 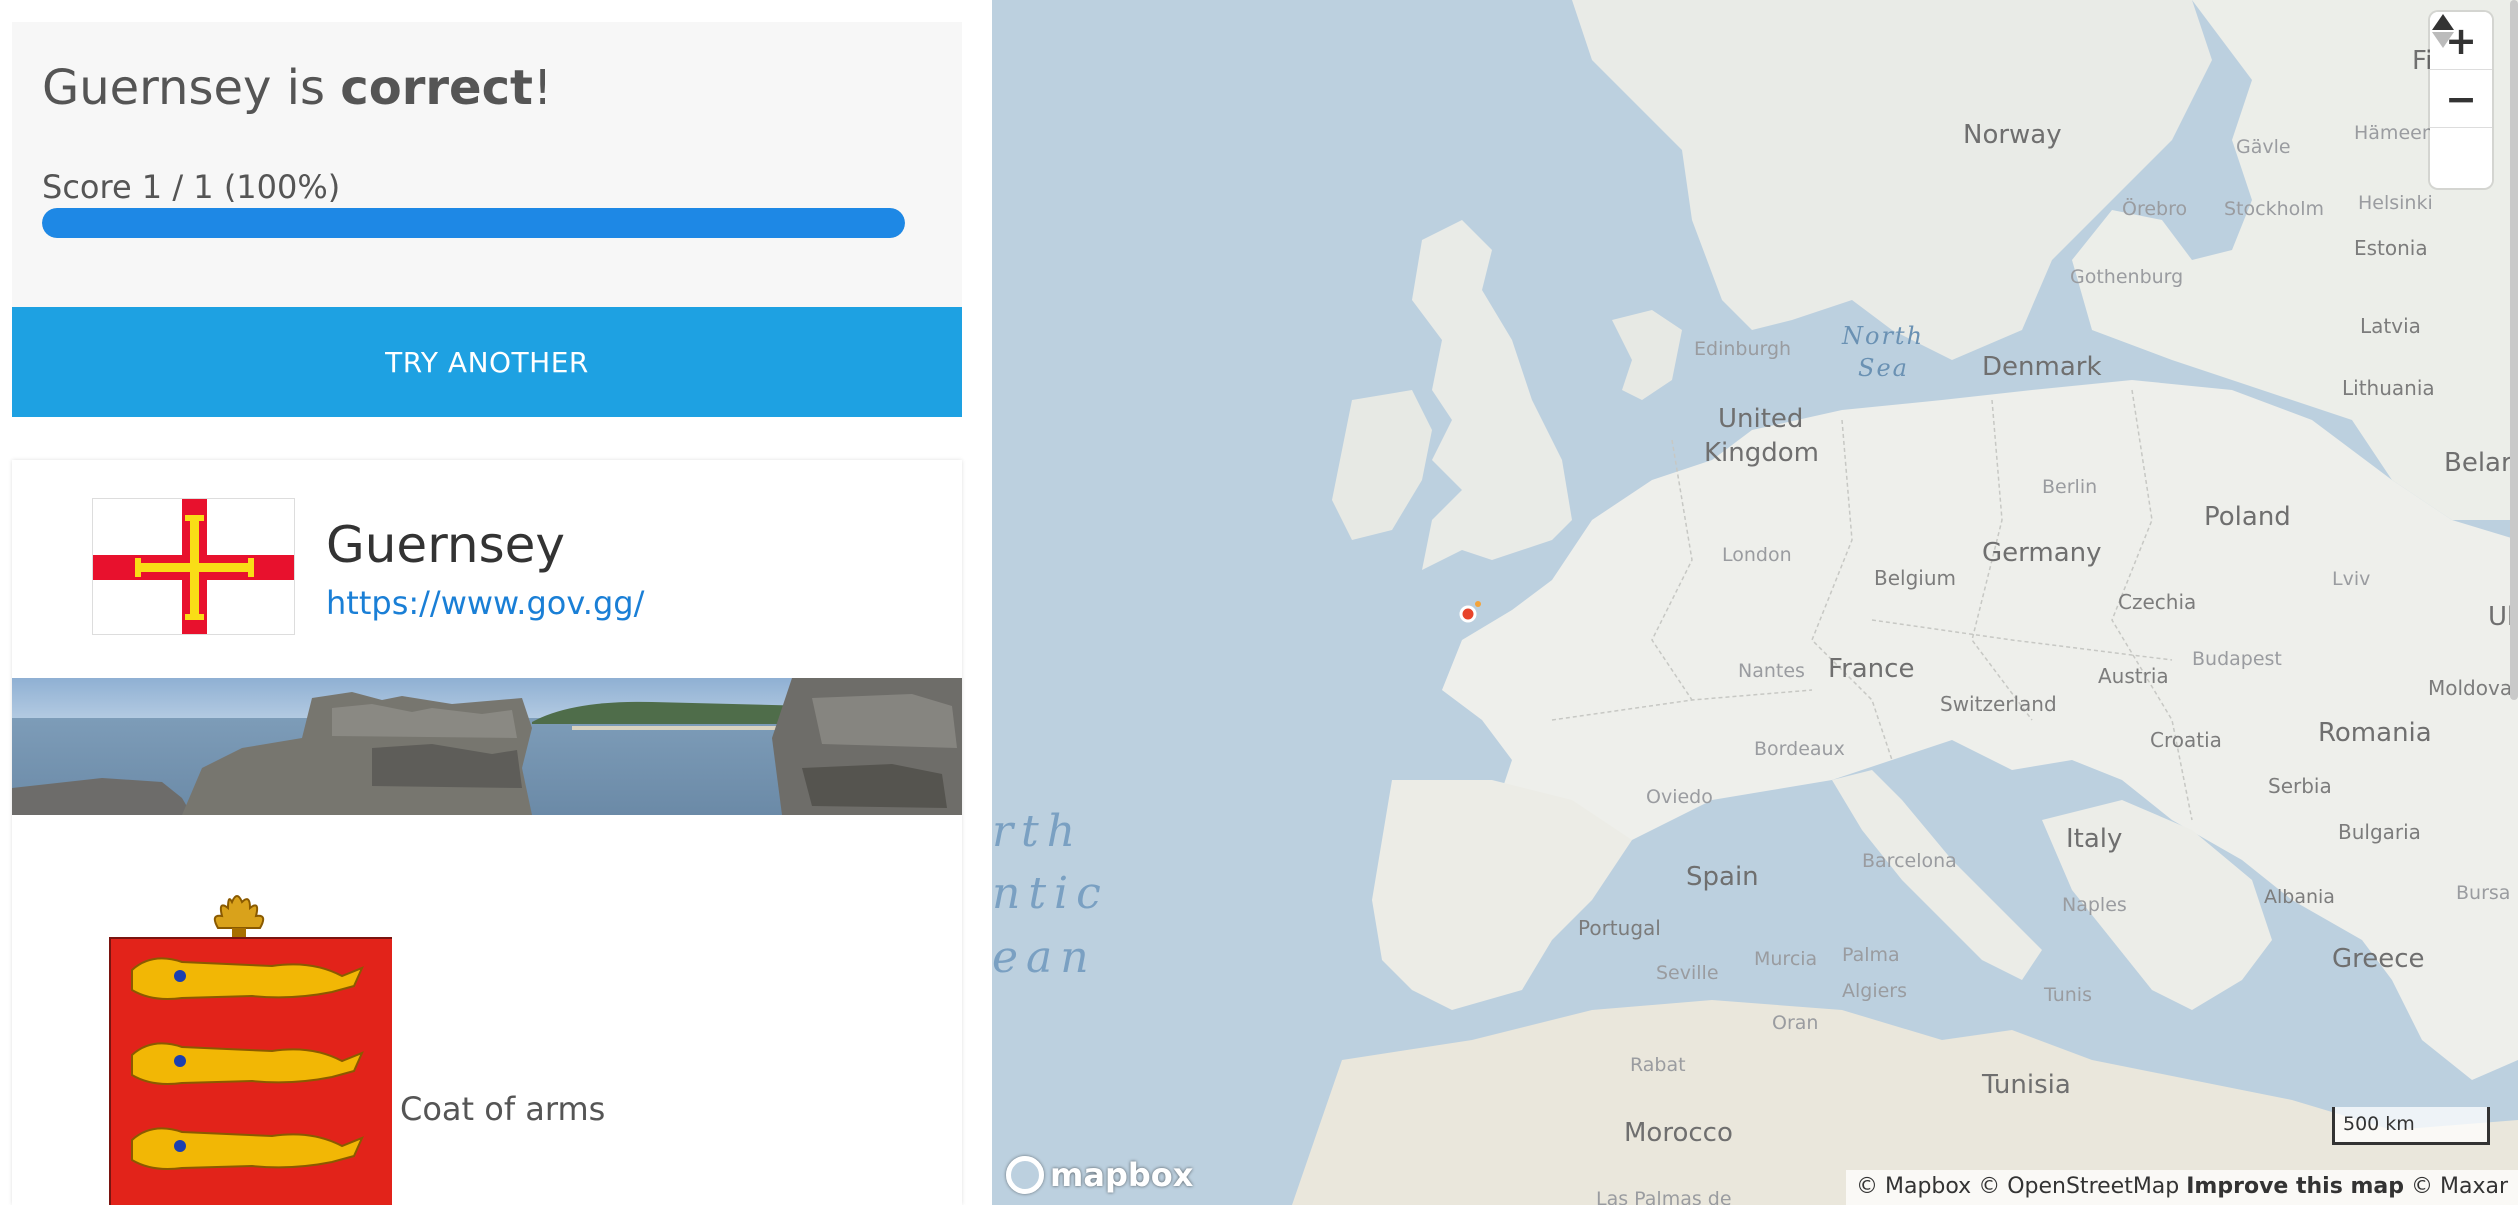 What do you see at coordinates (2094, 839) in the screenshot?
I see `map-label-italy: Italy` at bounding box center [2094, 839].